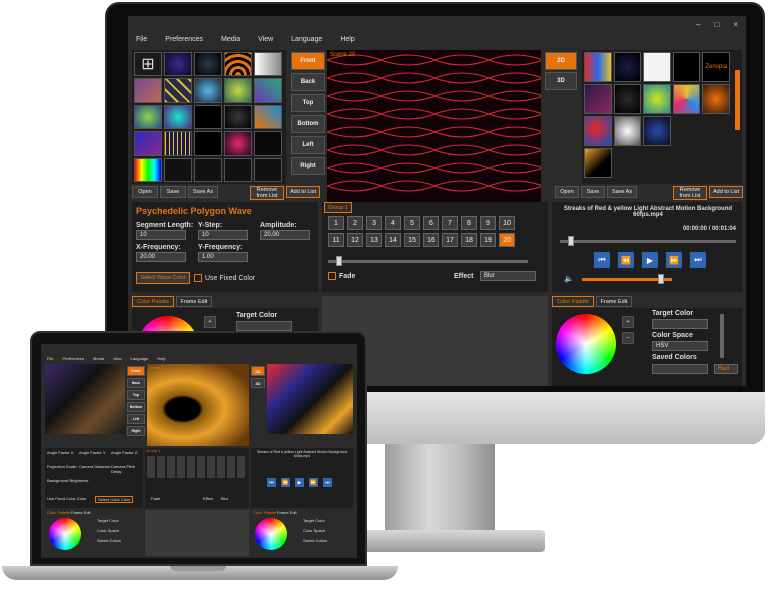 The image size is (768, 589). What do you see at coordinates (690, 193) in the screenshot?
I see `media-remove-button: Remove from List` at bounding box center [690, 193].